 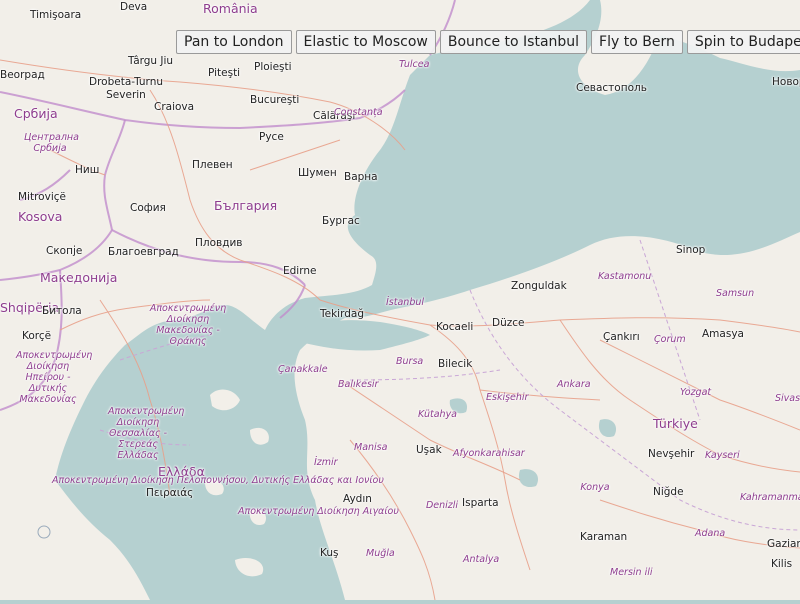 What do you see at coordinates (64, 251) in the screenshot?
I see `map-label-city: Скопје` at bounding box center [64, 251].